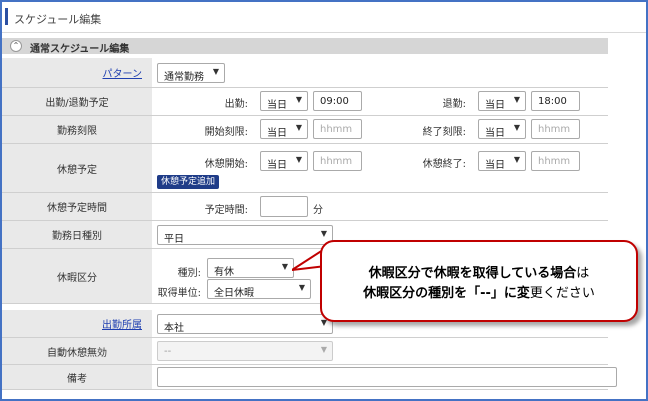 The height and width of the screenshot is (401, 648). I want to click on department-select: 本社 ▼, so click(245, 324).